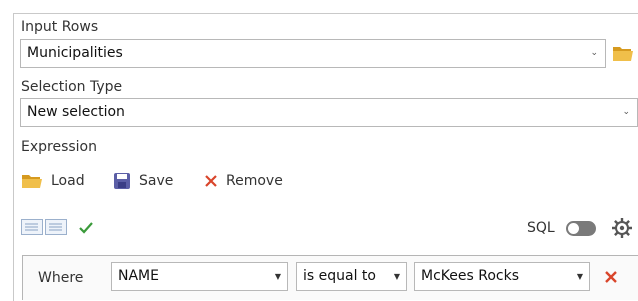 The height and width of the screenshot is (301, 638). Describe the element at coordinates (622, 230) in the screenshot. I see `gear-icon` at that location.